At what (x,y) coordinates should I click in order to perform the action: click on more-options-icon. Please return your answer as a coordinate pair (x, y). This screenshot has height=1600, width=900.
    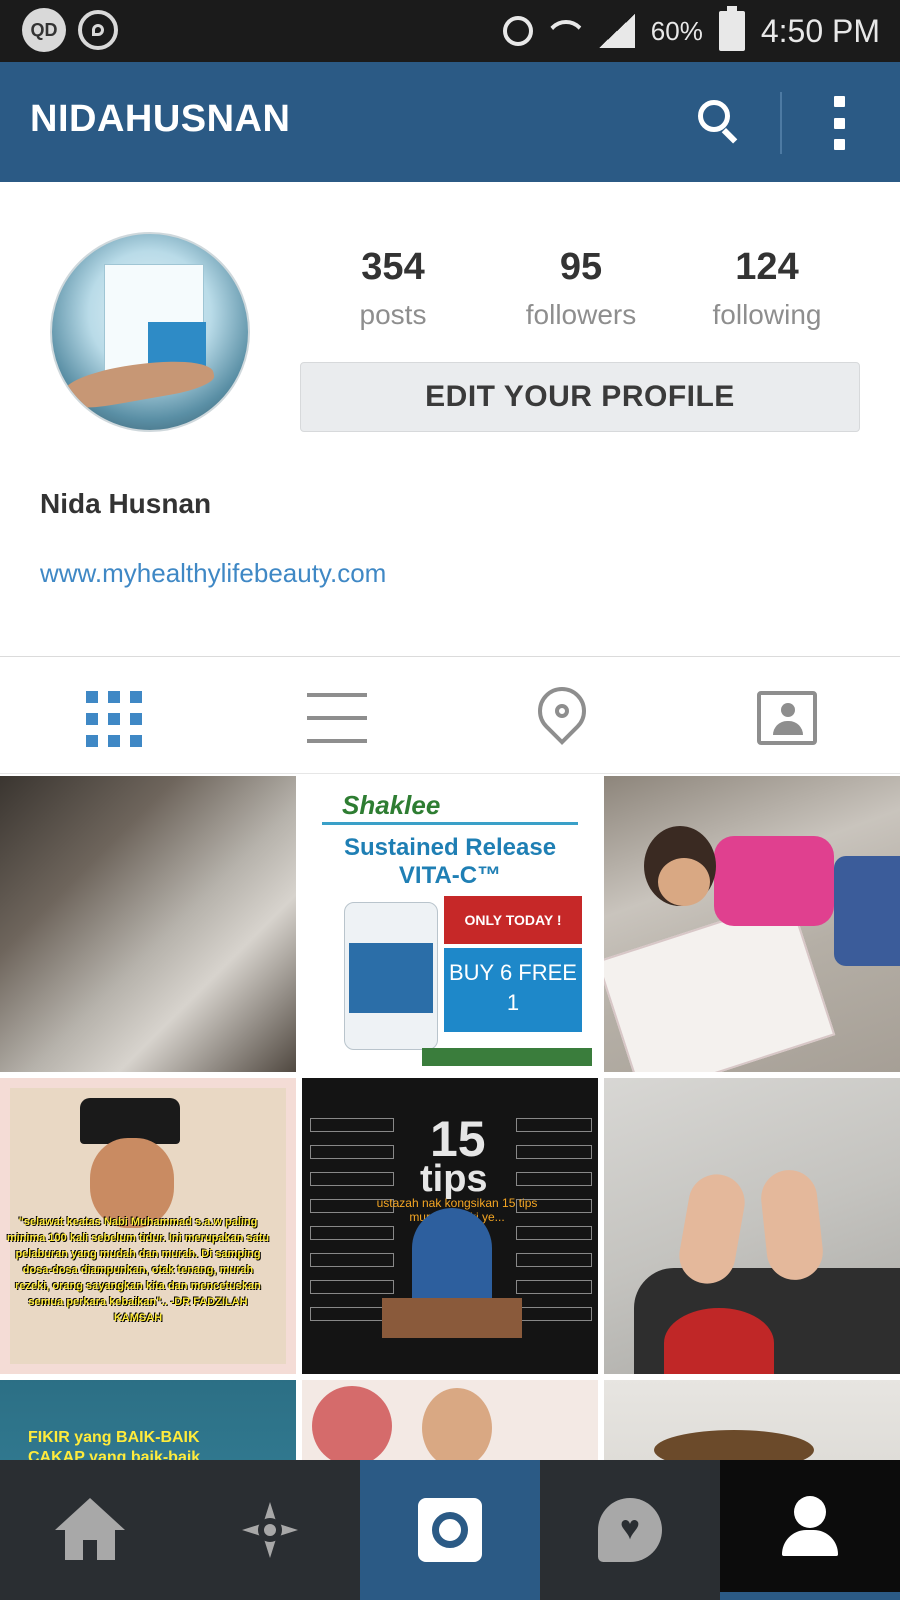
    Looking at the image, I should click on (839, 123).